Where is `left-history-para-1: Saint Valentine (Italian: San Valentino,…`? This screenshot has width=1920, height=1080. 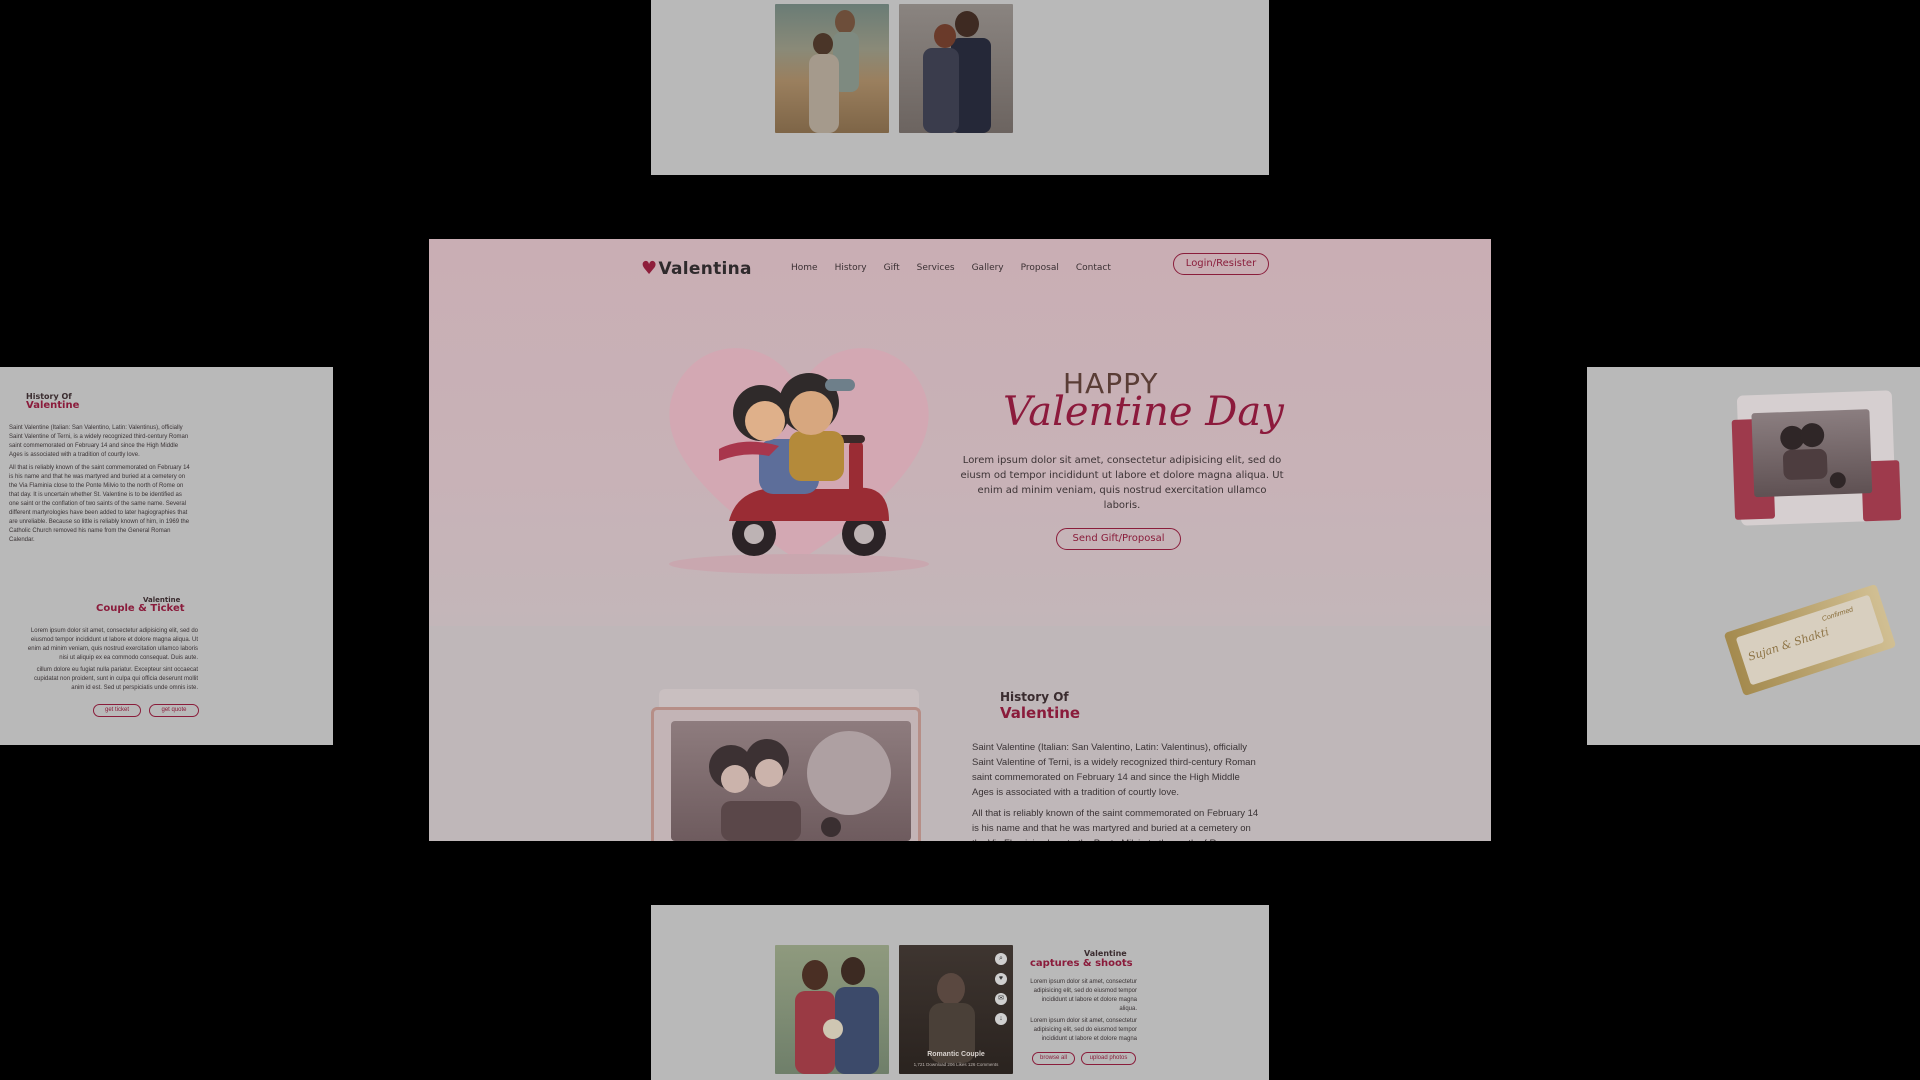
left-history-para-1: Saint Valentine (Italian: San Valentino,… is located at coordinates (99, 441).